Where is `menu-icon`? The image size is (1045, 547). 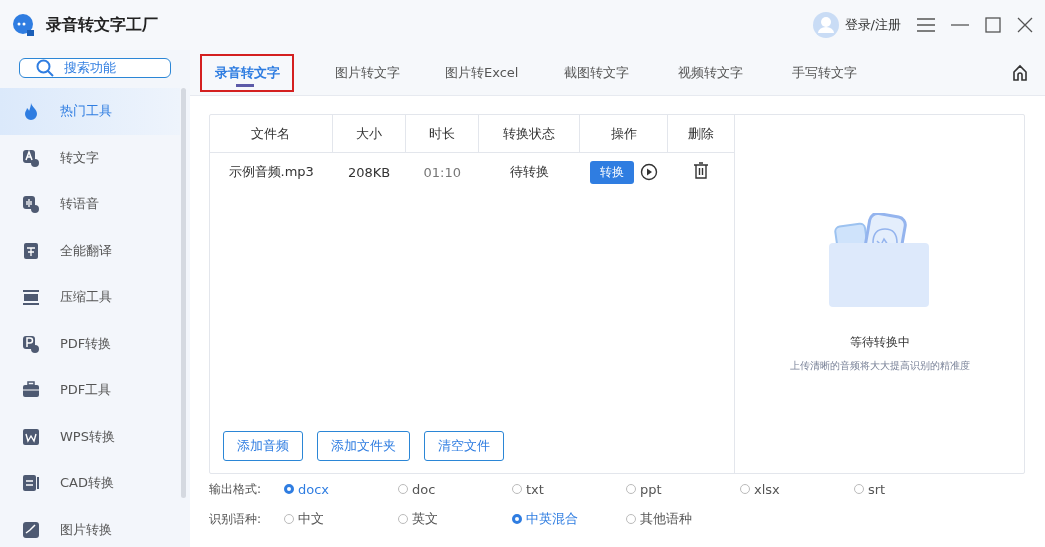 menu-icon is located at coordinates (926, 25).